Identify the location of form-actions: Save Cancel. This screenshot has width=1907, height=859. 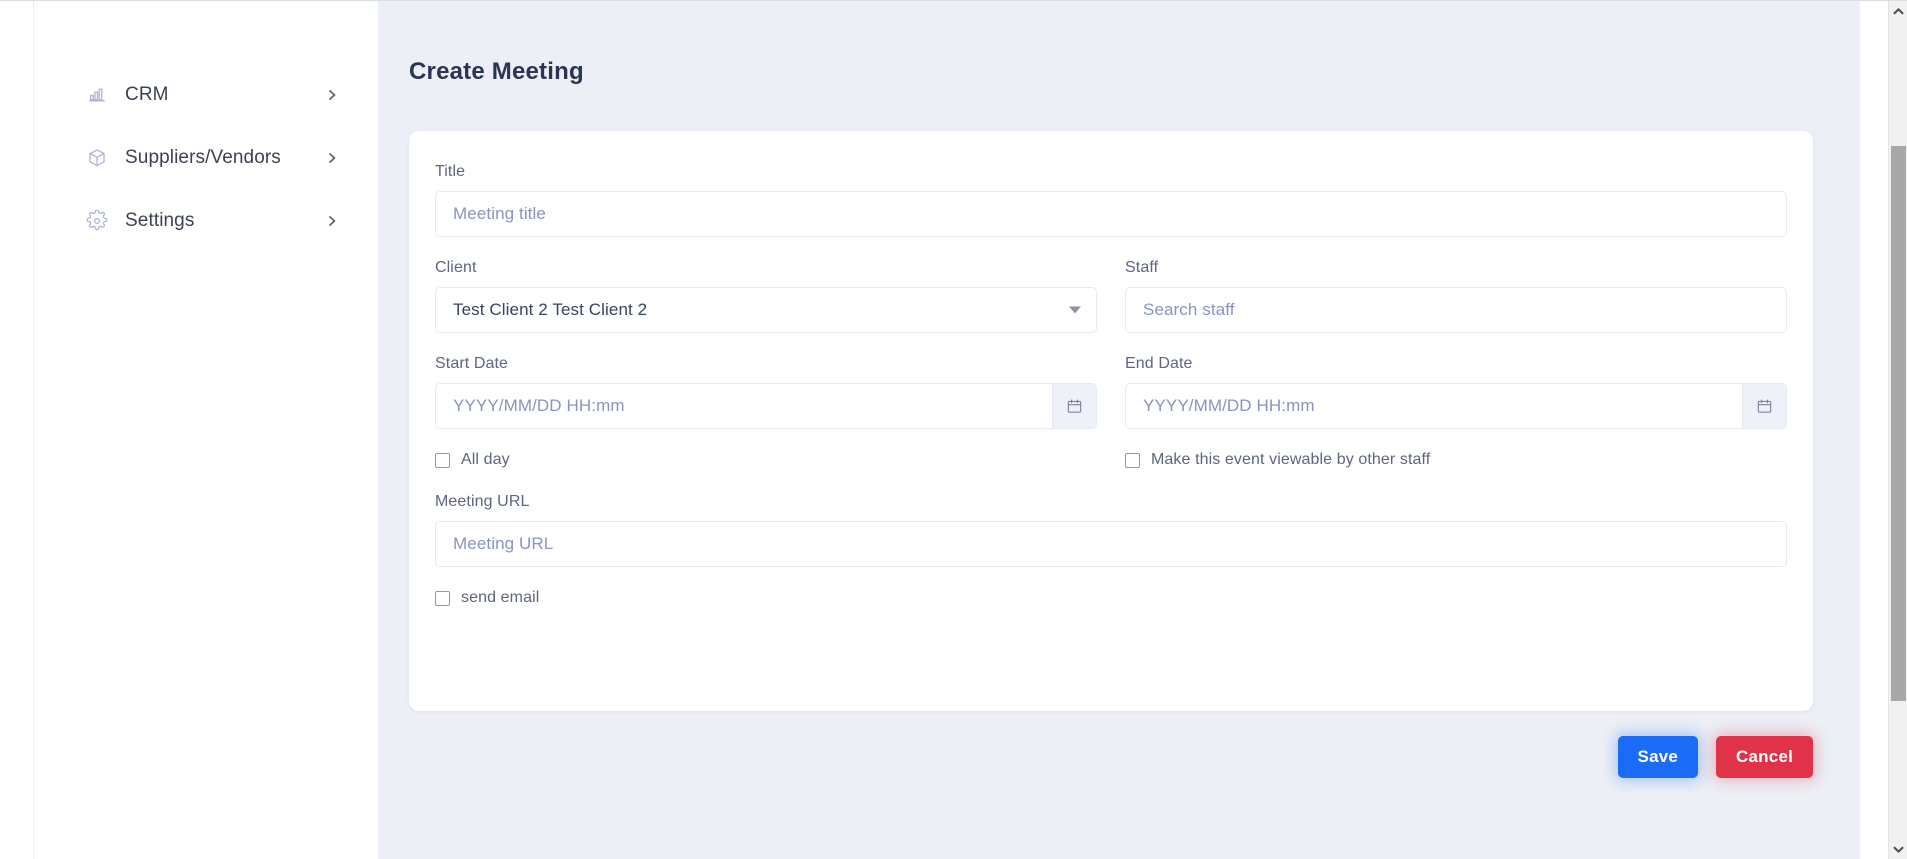
(1111, 757).